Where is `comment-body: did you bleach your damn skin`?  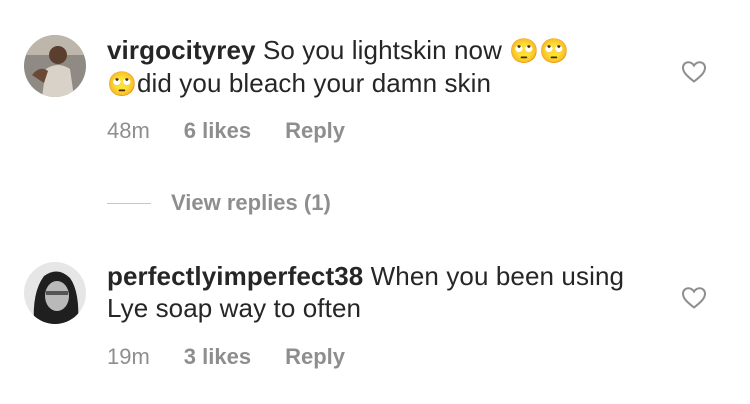
comment-body: did you bleach your damn skin is located at coordinates (314, 83).